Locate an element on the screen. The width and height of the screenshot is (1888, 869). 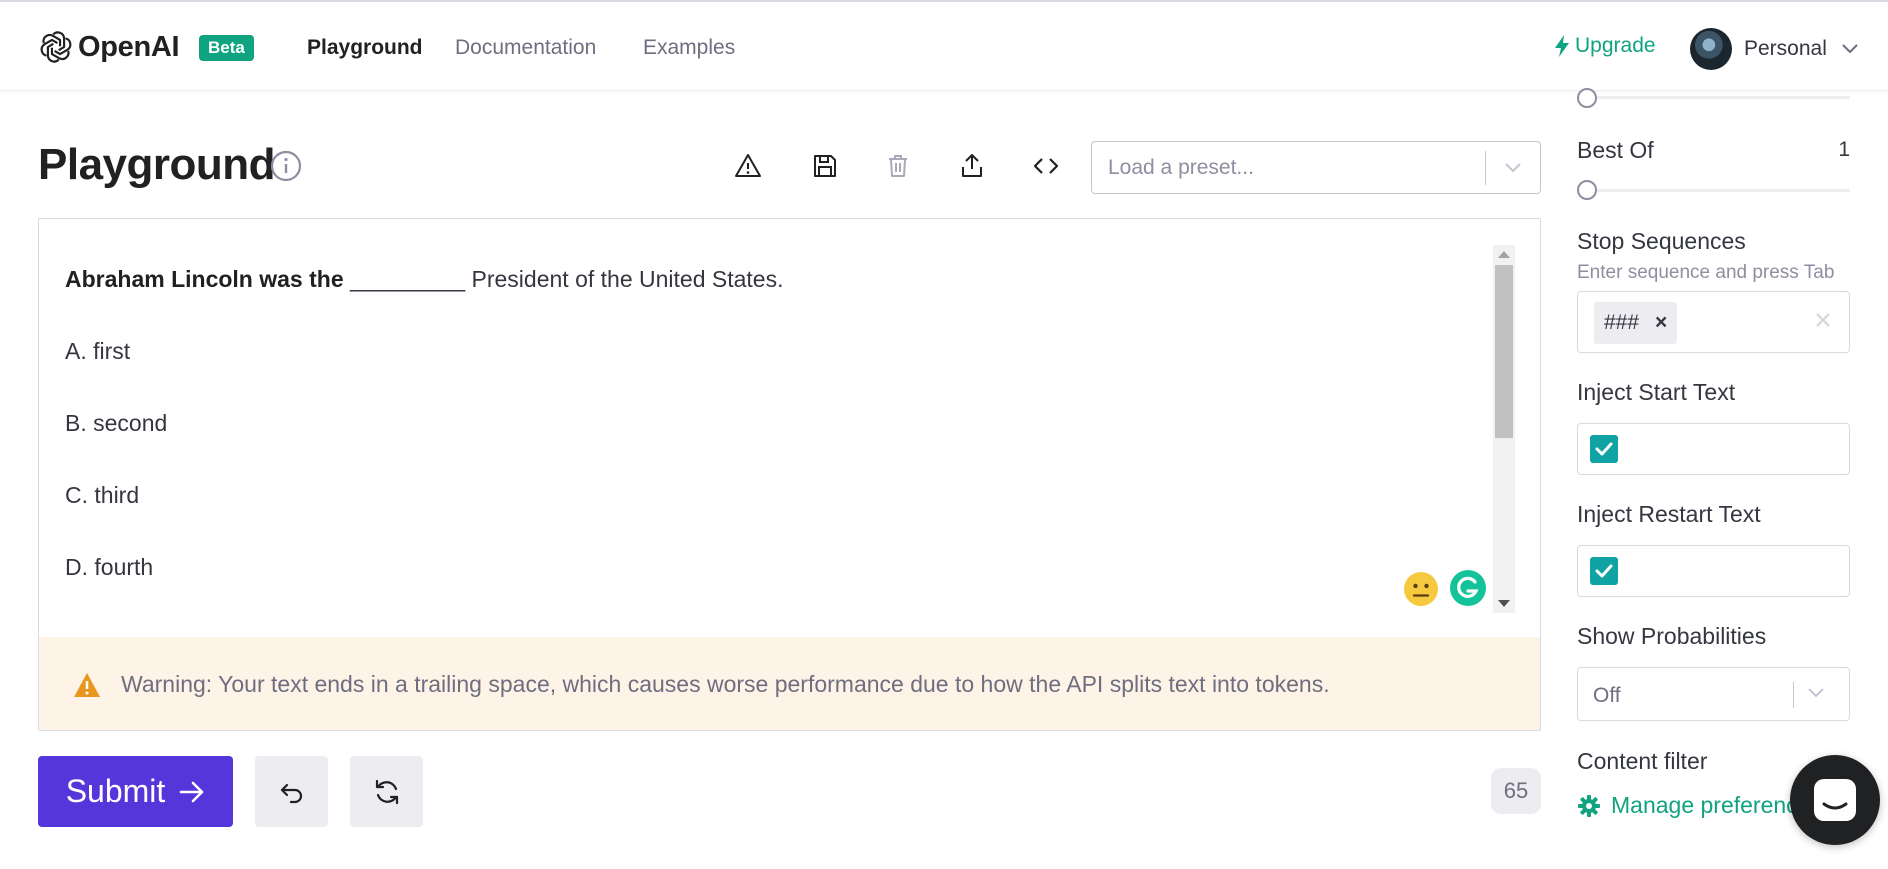
info-icon is located at coordinates (286, 166).